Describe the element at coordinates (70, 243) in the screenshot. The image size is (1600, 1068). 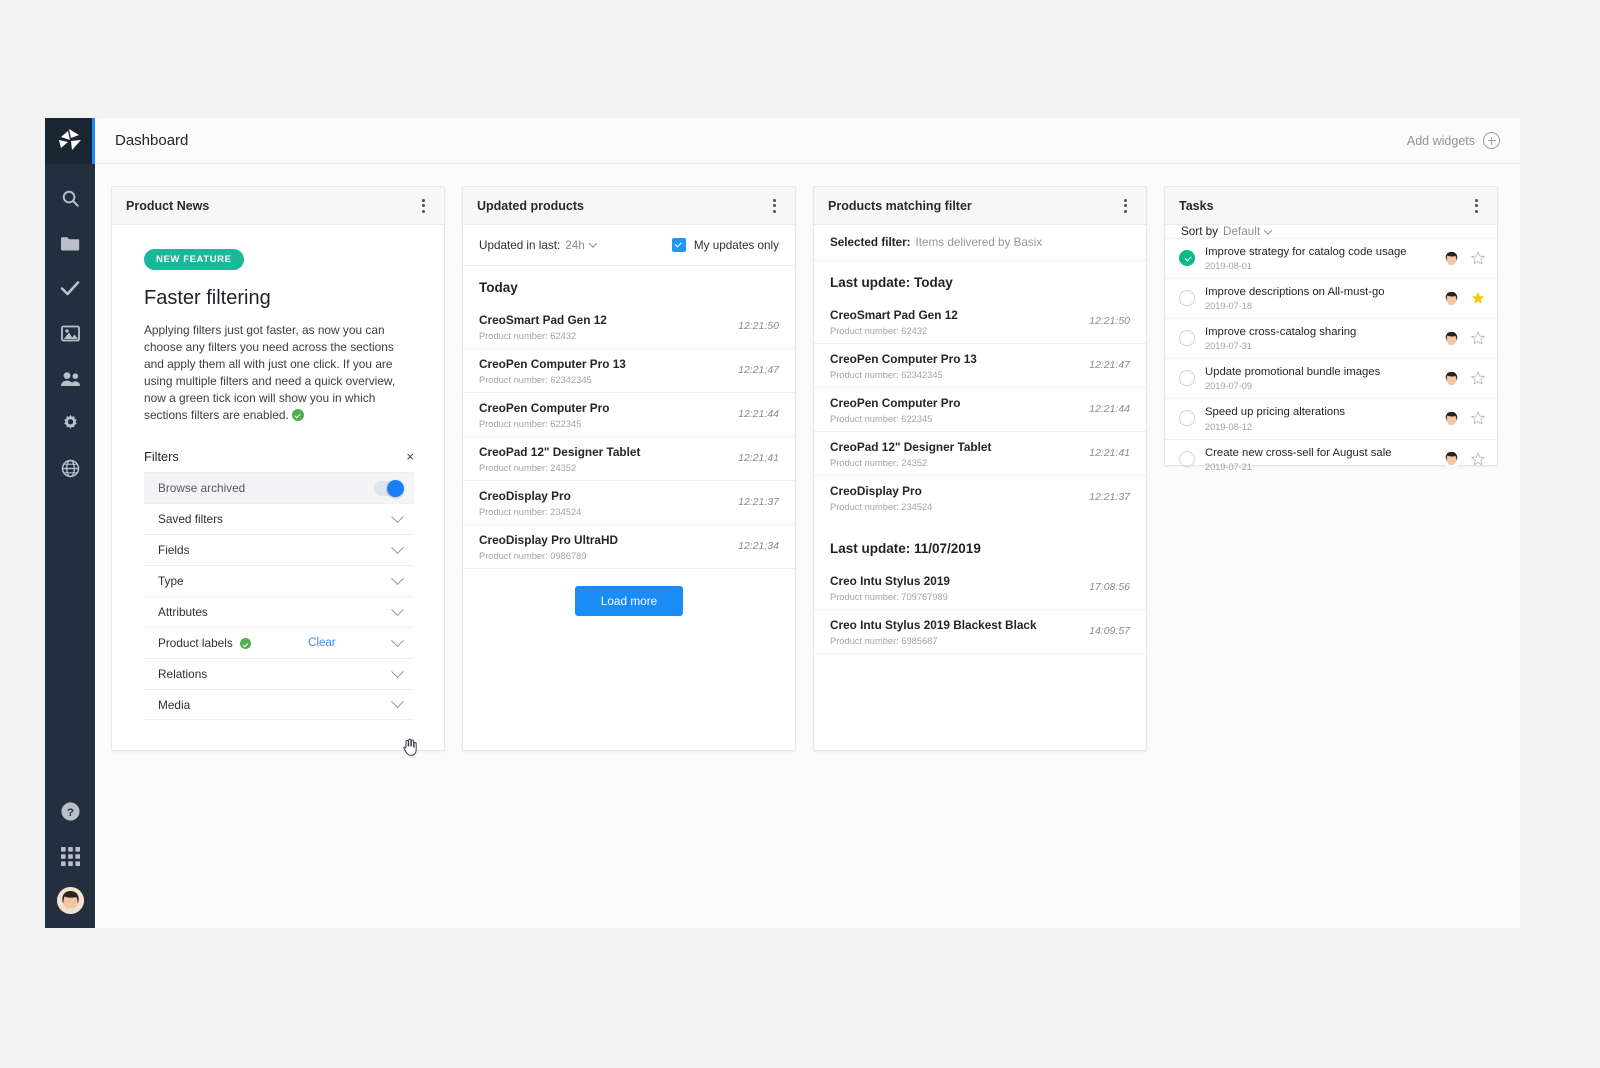
I see `sidebar-item-catalog` at that location.